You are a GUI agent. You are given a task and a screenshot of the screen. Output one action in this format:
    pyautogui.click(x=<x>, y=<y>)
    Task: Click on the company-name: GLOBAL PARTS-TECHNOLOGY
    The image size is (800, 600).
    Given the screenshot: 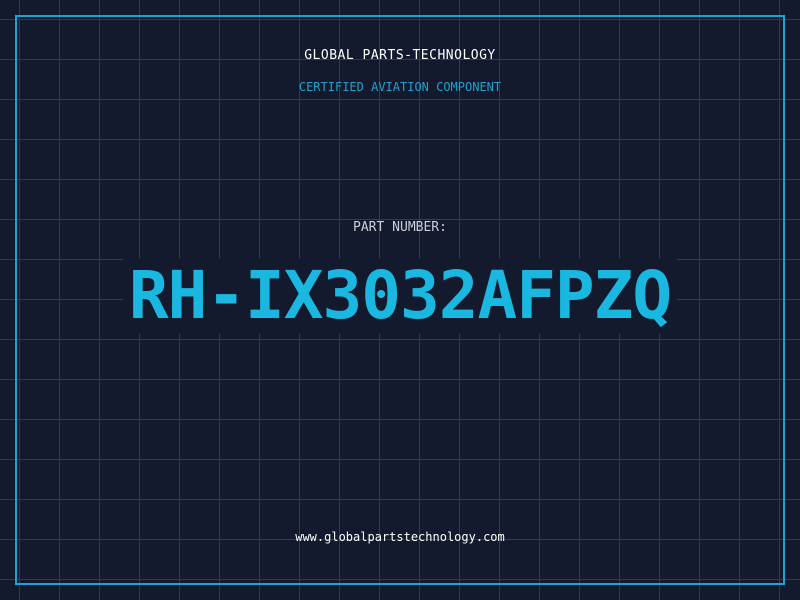 What is the action you would take?
    pyautogui.click(x=400, y=55)
    